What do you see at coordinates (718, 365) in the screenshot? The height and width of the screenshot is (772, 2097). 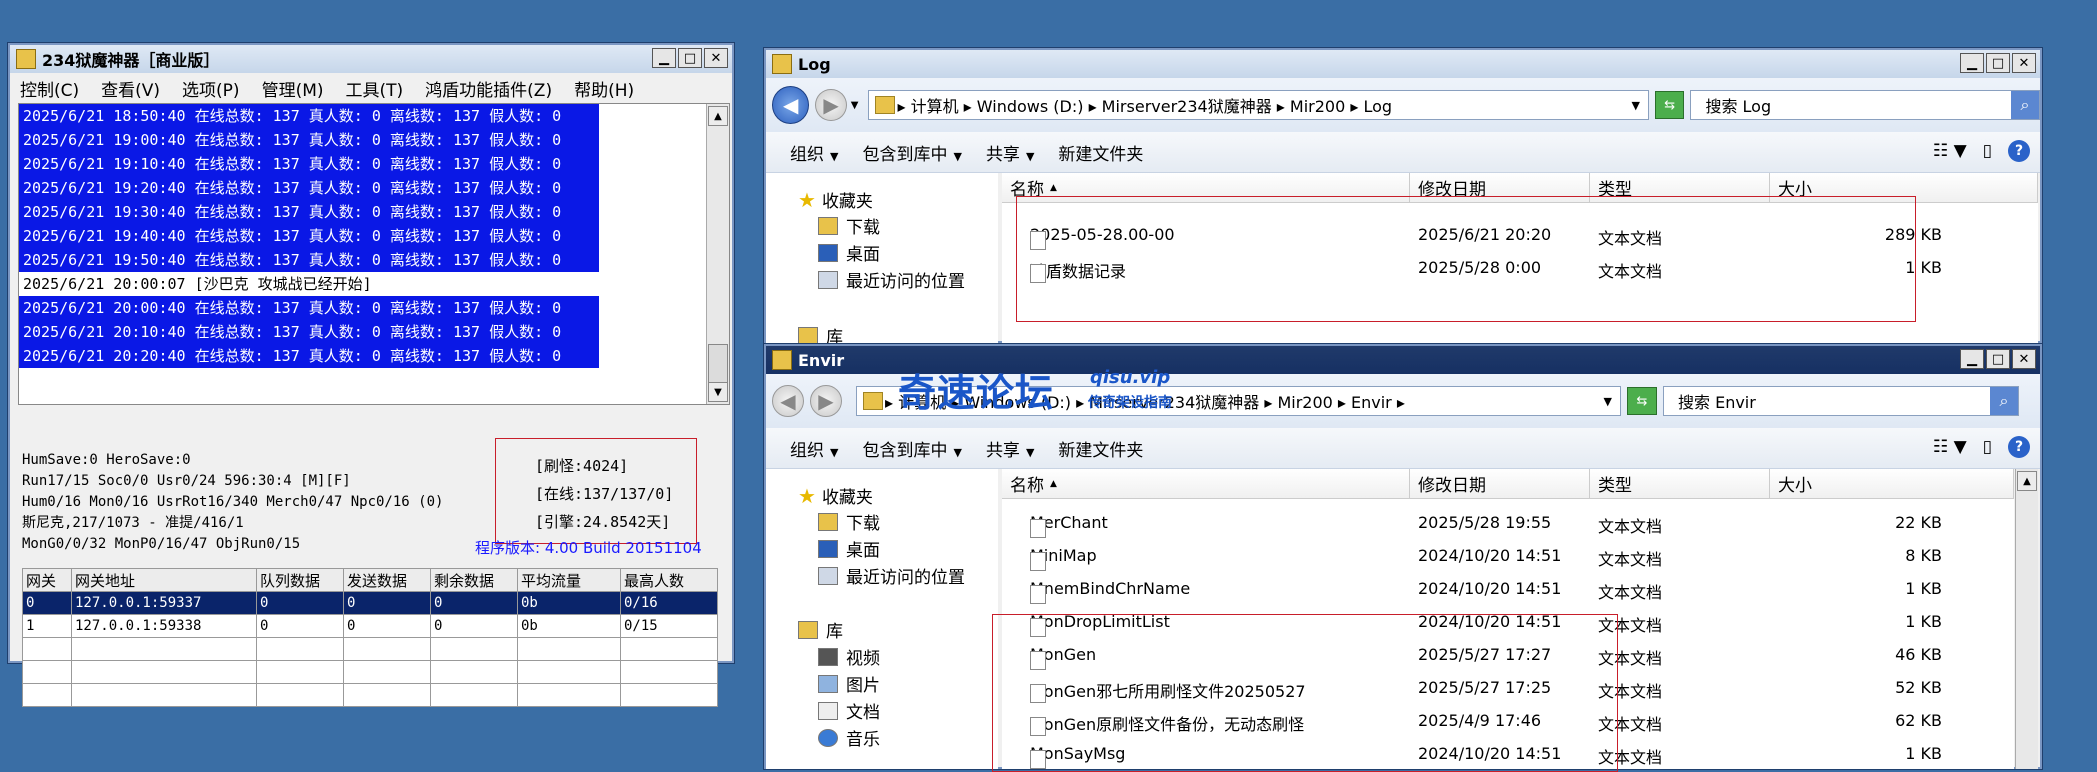 I see `scroll-thumb` at bounding box center [718, 365].